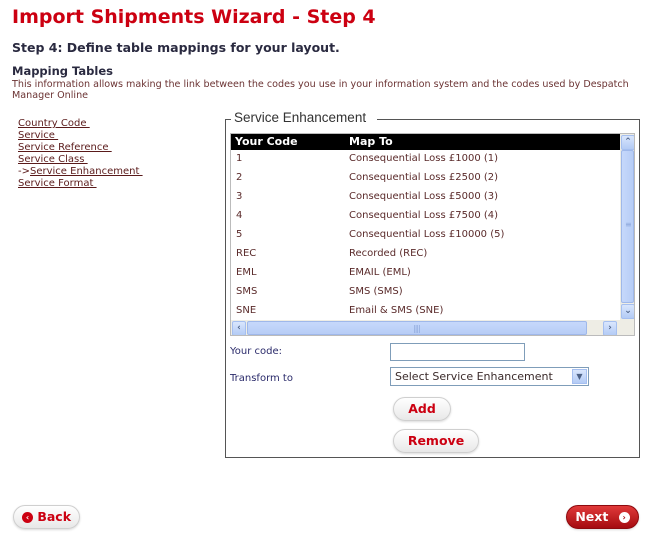 The image size is (658, 534). What do you see at coordinates (246, 253) in the screenshot?
I see `cell-your-code: REC` at bounding box center [246, 253].